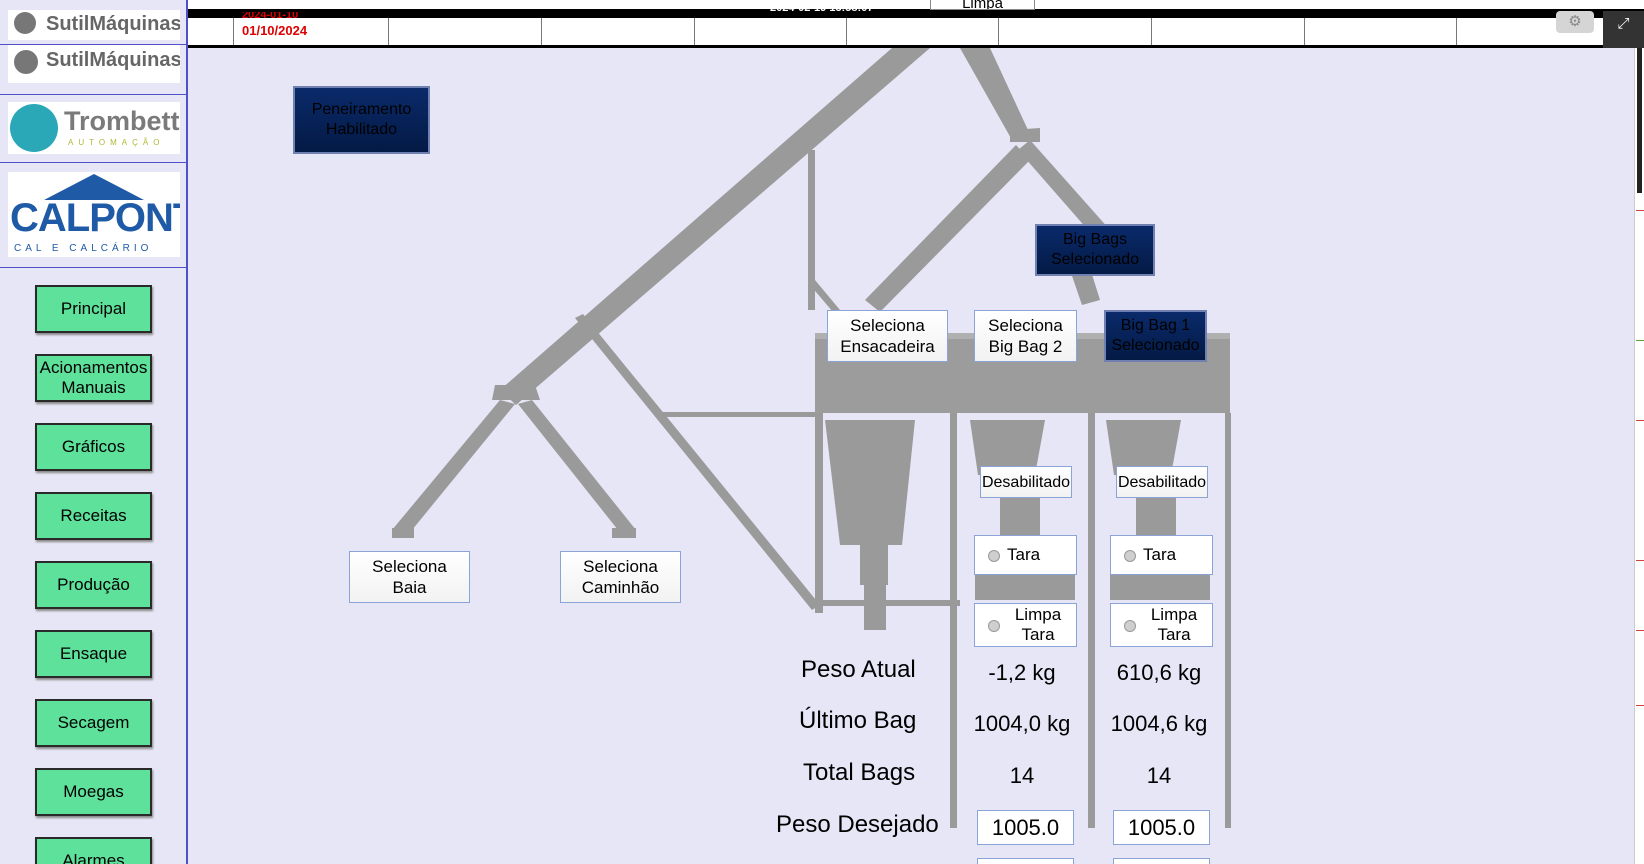 The width and height of the screenshot is (1644, 864). What do you see at coordinates (1159, 723) in the screenshot?
I see `bag1-ultimo-bag: 1004,6 kg` at bounding box center [1159, 723].